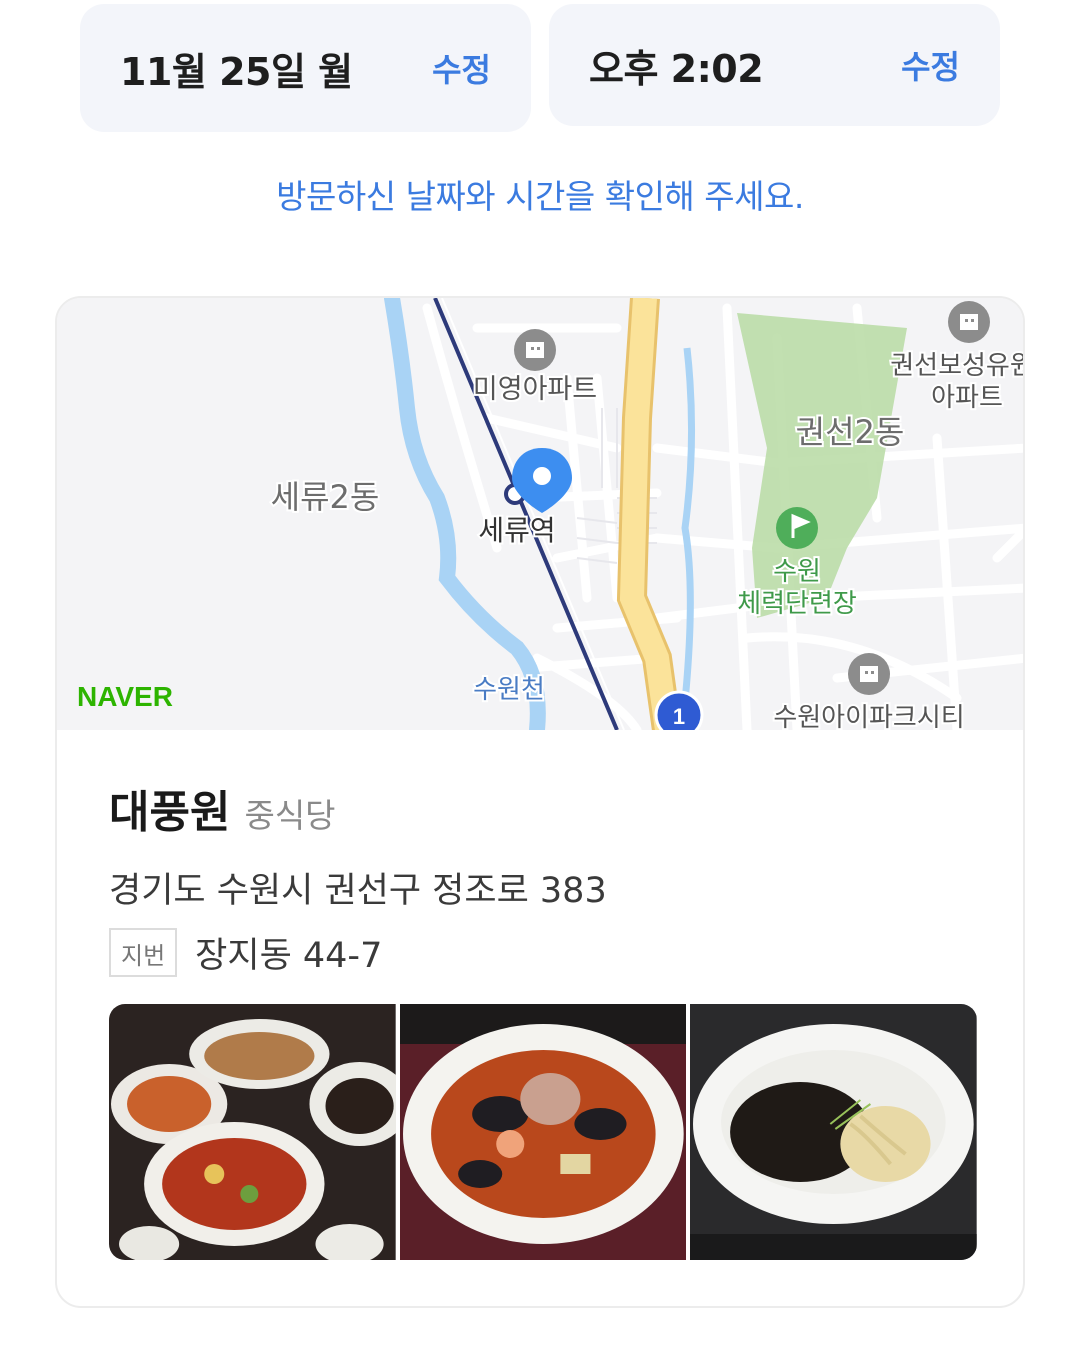 This screenshot has width=1080, height=1350. What do you see at coordinates (679, 716) in the screenshot?
I see `route-number: 1` at bounding box center [679, 716].